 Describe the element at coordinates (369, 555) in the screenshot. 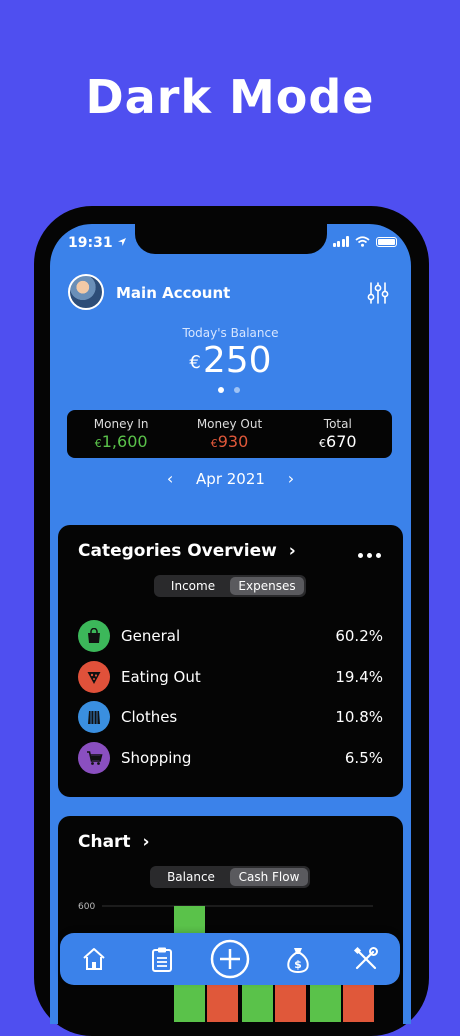

I see `more-options-icon` at that location.